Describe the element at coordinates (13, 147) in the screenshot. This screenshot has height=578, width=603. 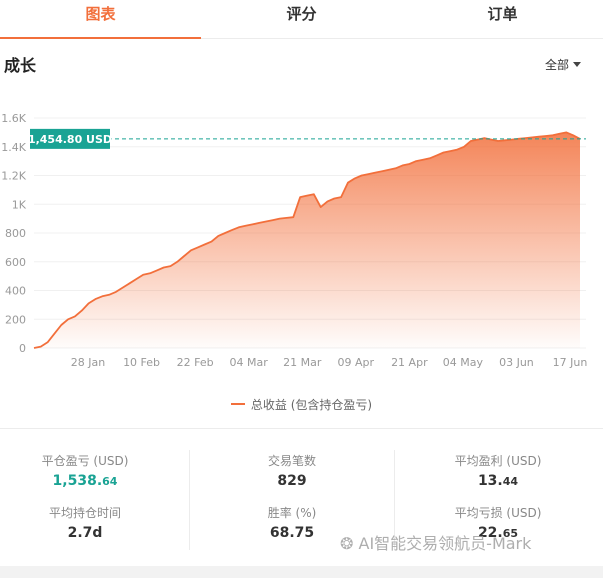
I see `y-tick-label: 1.4K` at that location.